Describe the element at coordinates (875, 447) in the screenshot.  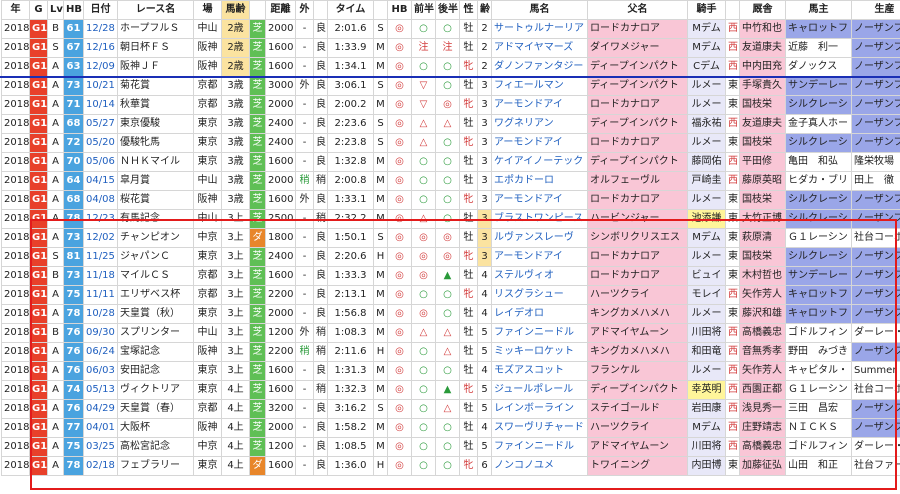
I see `breeder-cell: ダーレー・ジ` at that location.